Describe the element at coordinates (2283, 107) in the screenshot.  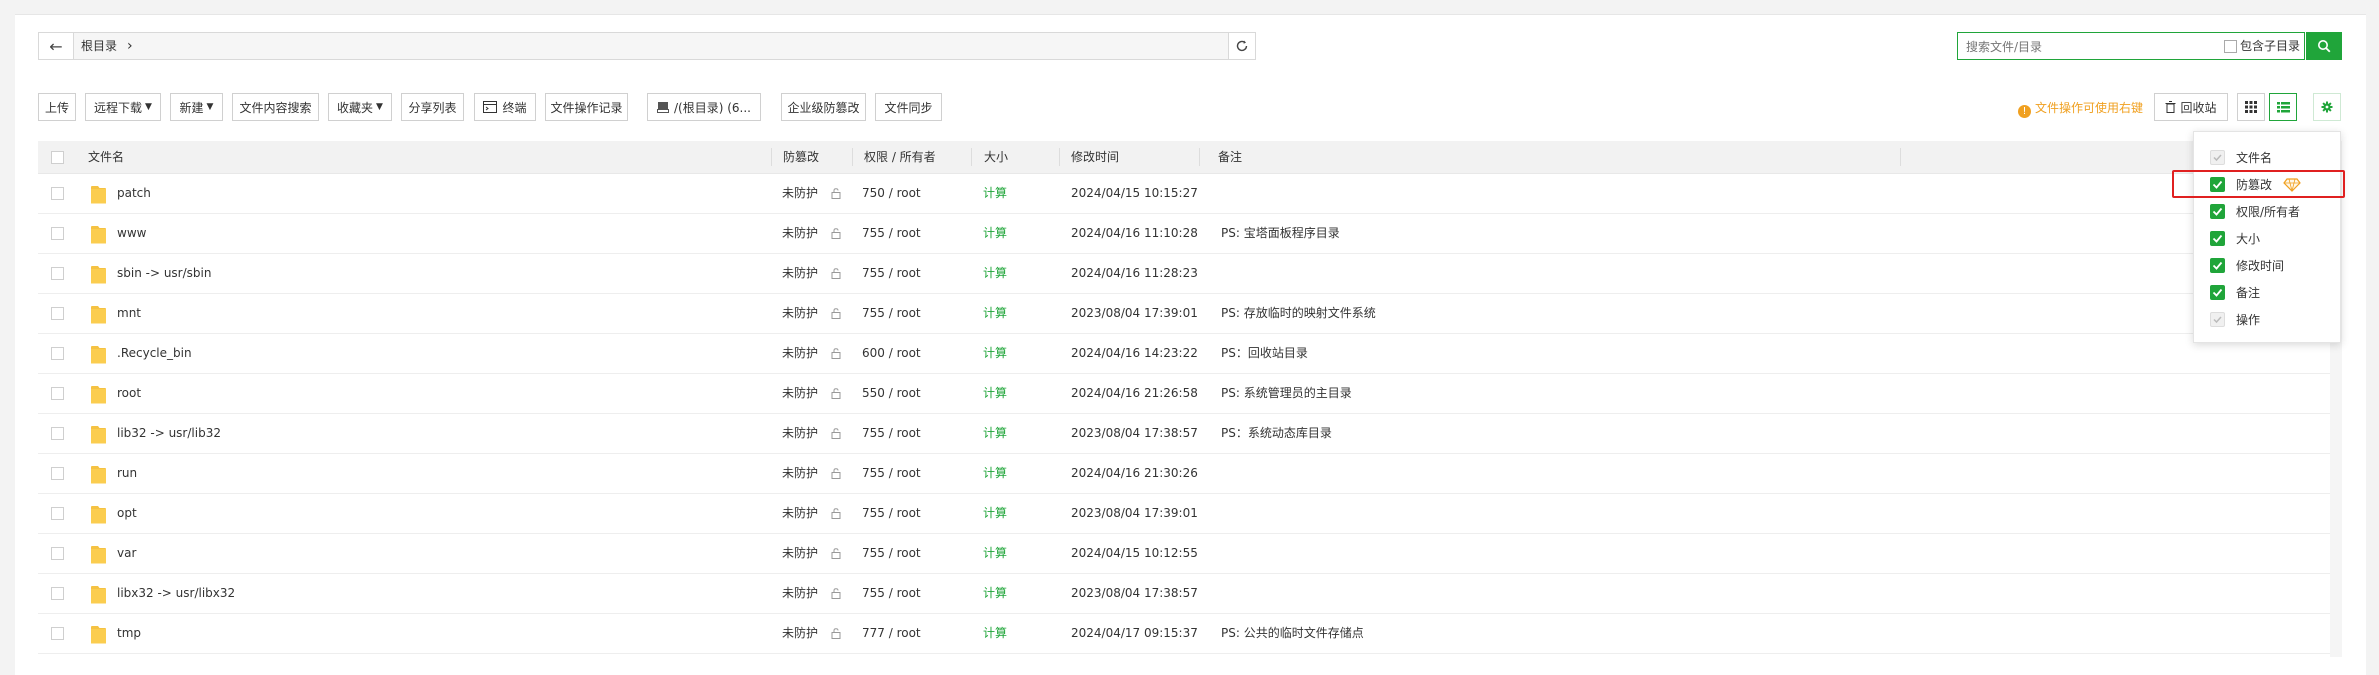
I see `list-view-button` at that location.